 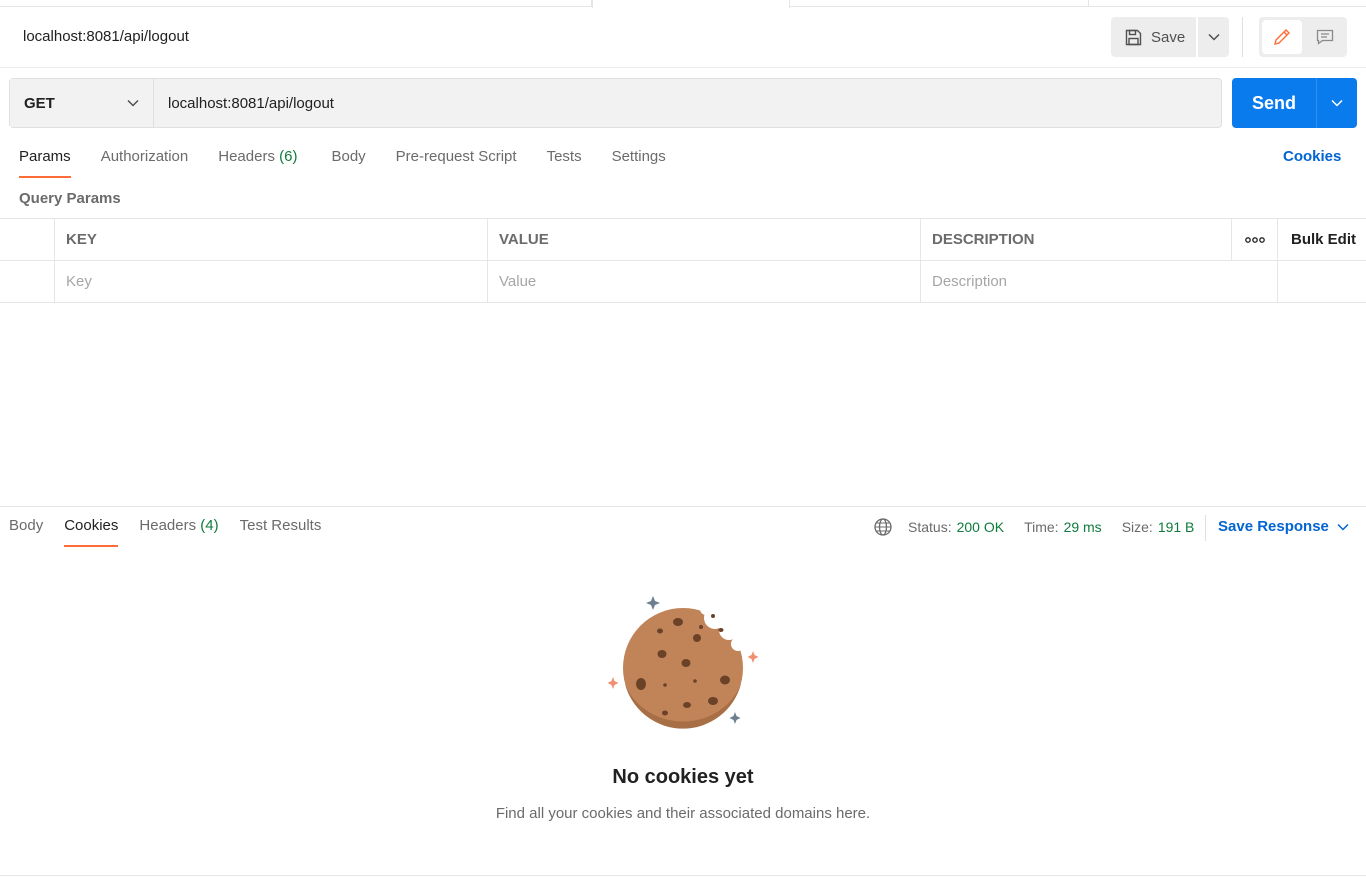 I want to click on time-value: 29 ms, so click(x=1083, y=527).